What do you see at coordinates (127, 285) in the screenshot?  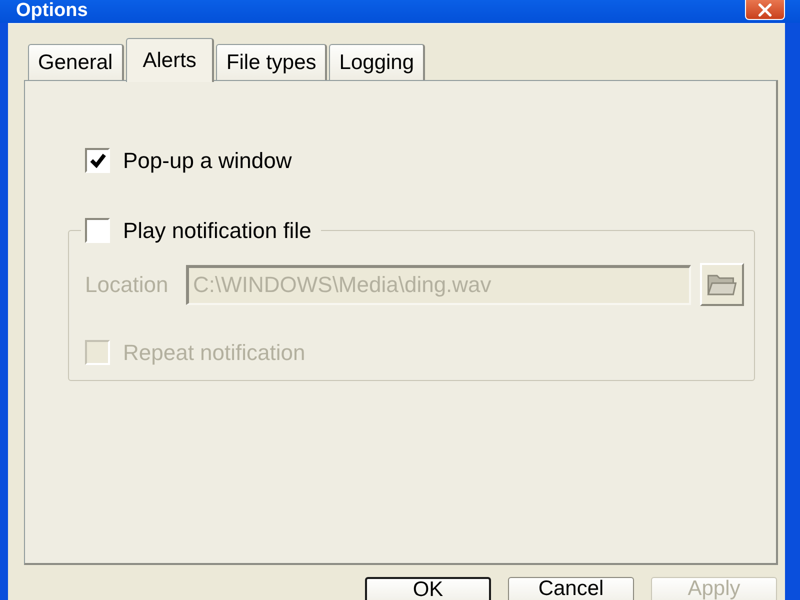 I see `field-label: Location` at bounding box center [127, 285].